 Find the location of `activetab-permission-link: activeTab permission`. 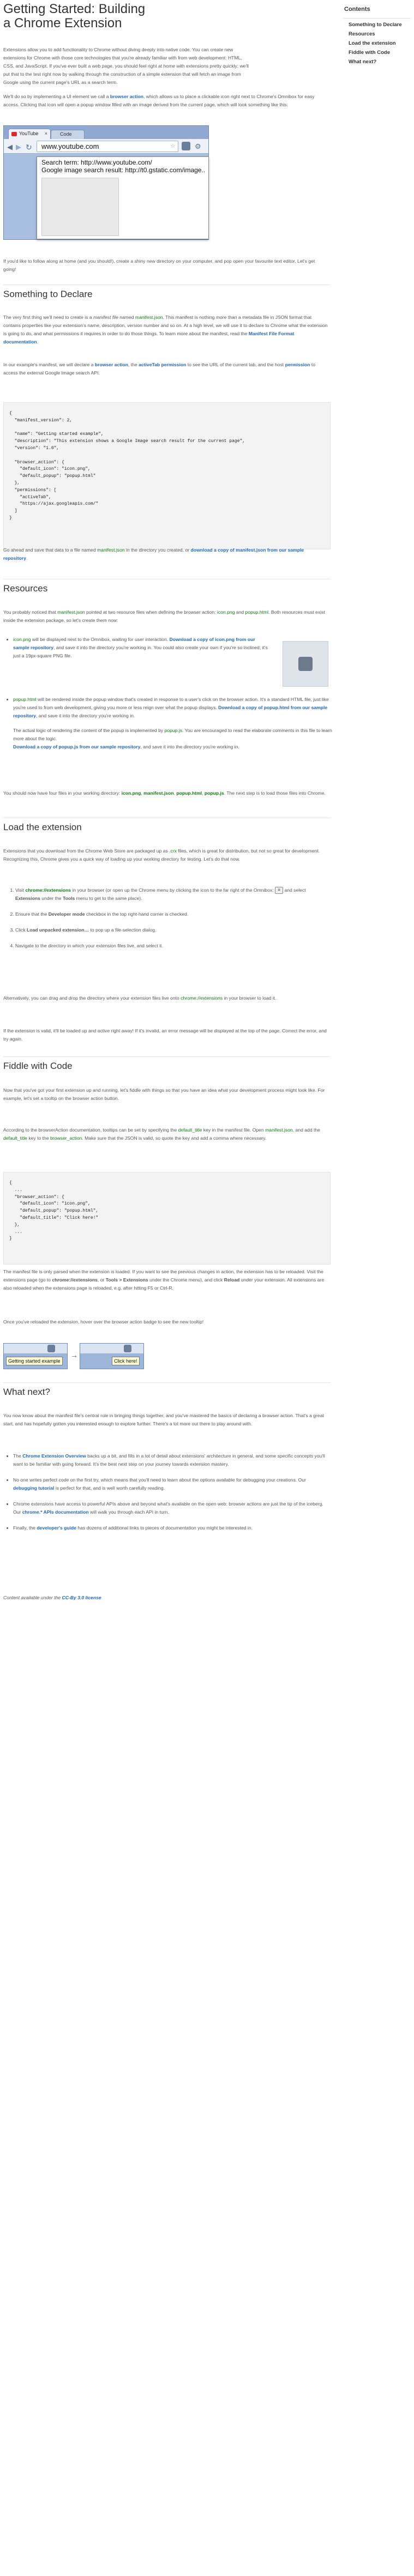

activetab-permission-link: activeTab permission is located at coordinates (162, 364).